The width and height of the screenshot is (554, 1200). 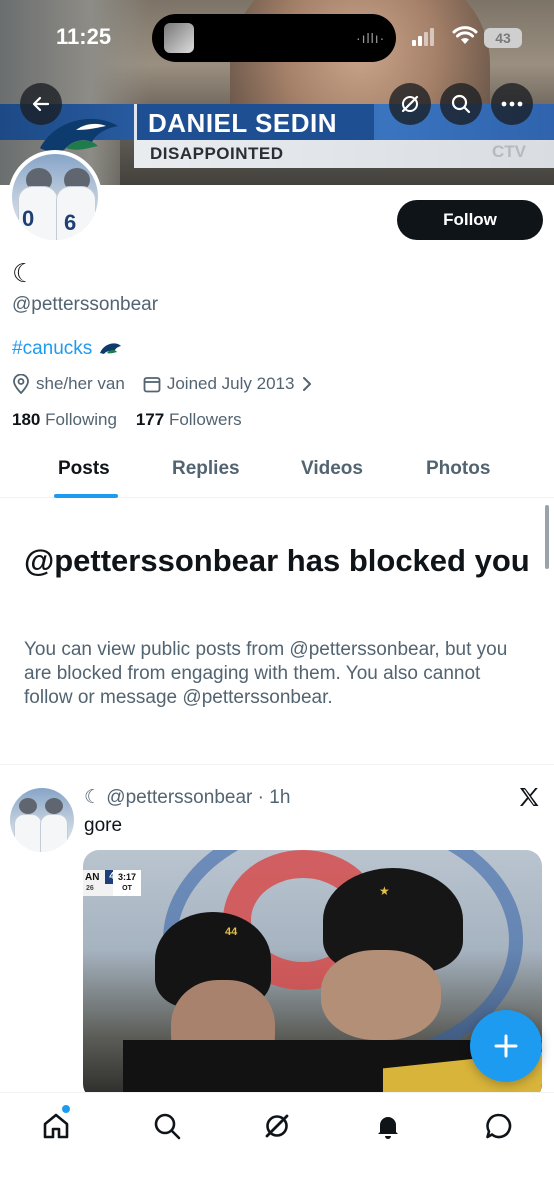 I want to click on blocked-title: @petterssonbear has blocked you, so click(x=277, y=560).